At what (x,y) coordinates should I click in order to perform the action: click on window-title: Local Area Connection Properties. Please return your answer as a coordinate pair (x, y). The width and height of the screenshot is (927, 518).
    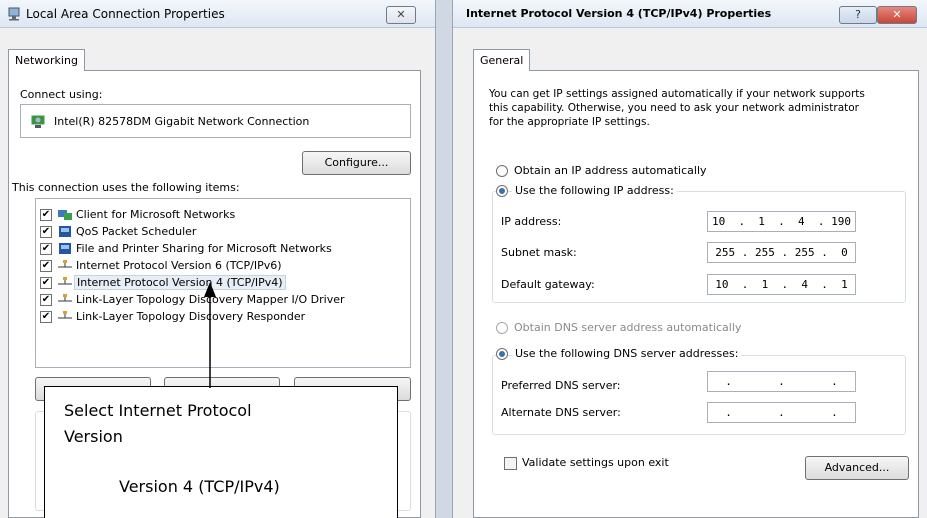
    Looking at the image, I should click on (125, 14).